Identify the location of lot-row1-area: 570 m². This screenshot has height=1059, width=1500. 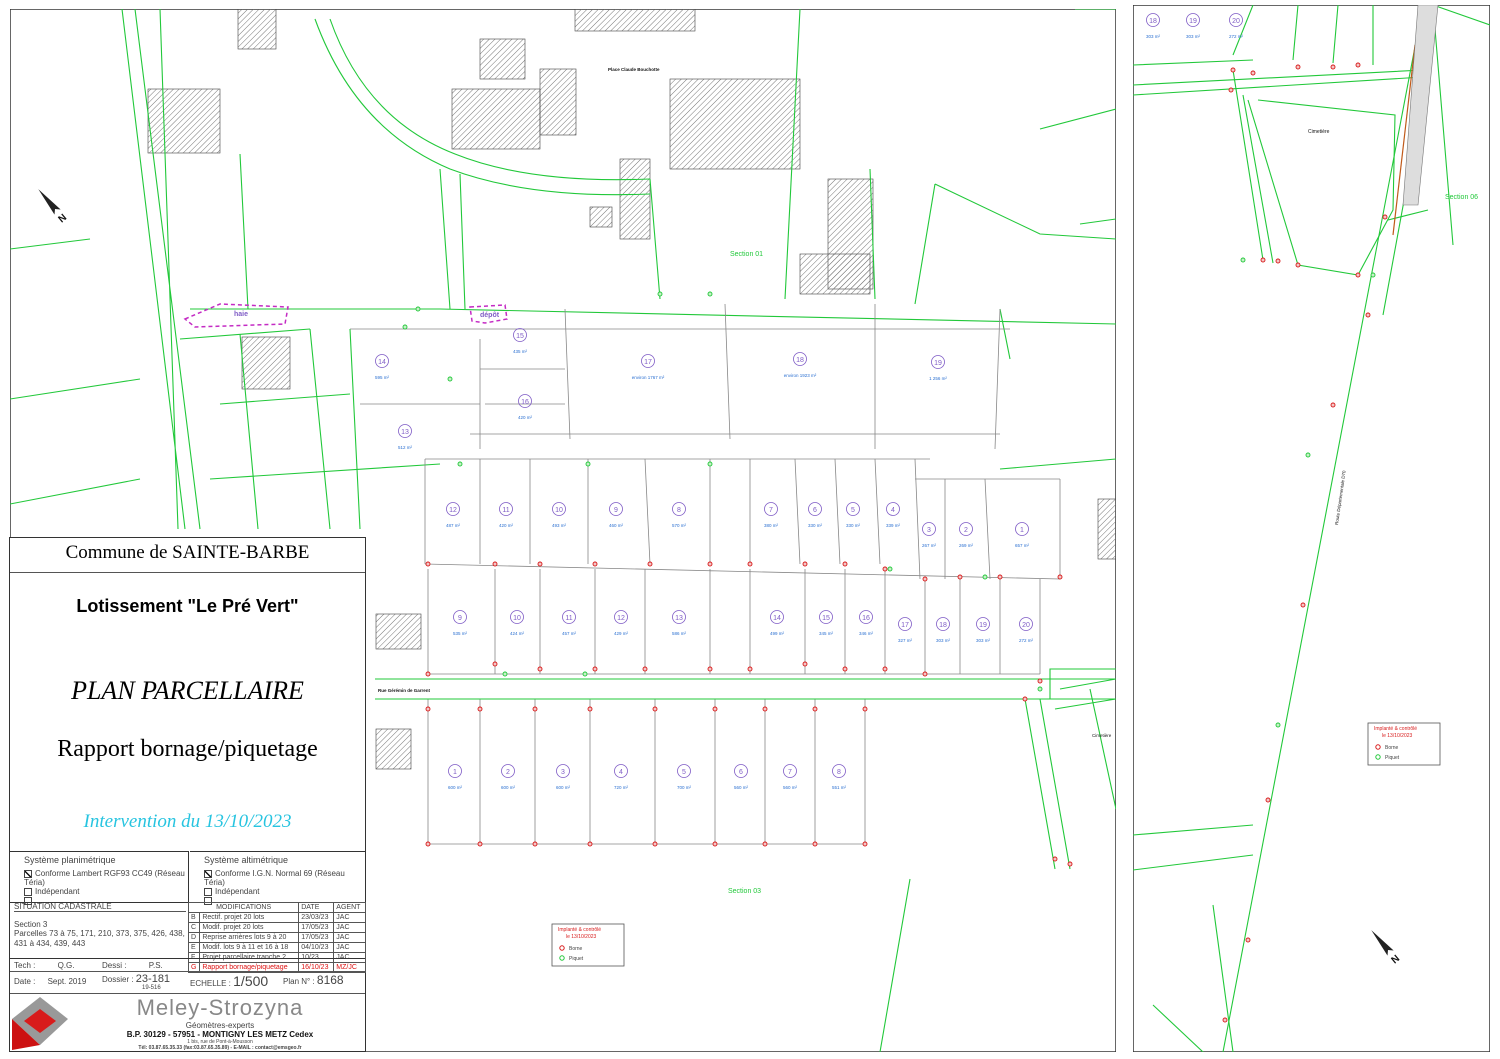
(679, 525).